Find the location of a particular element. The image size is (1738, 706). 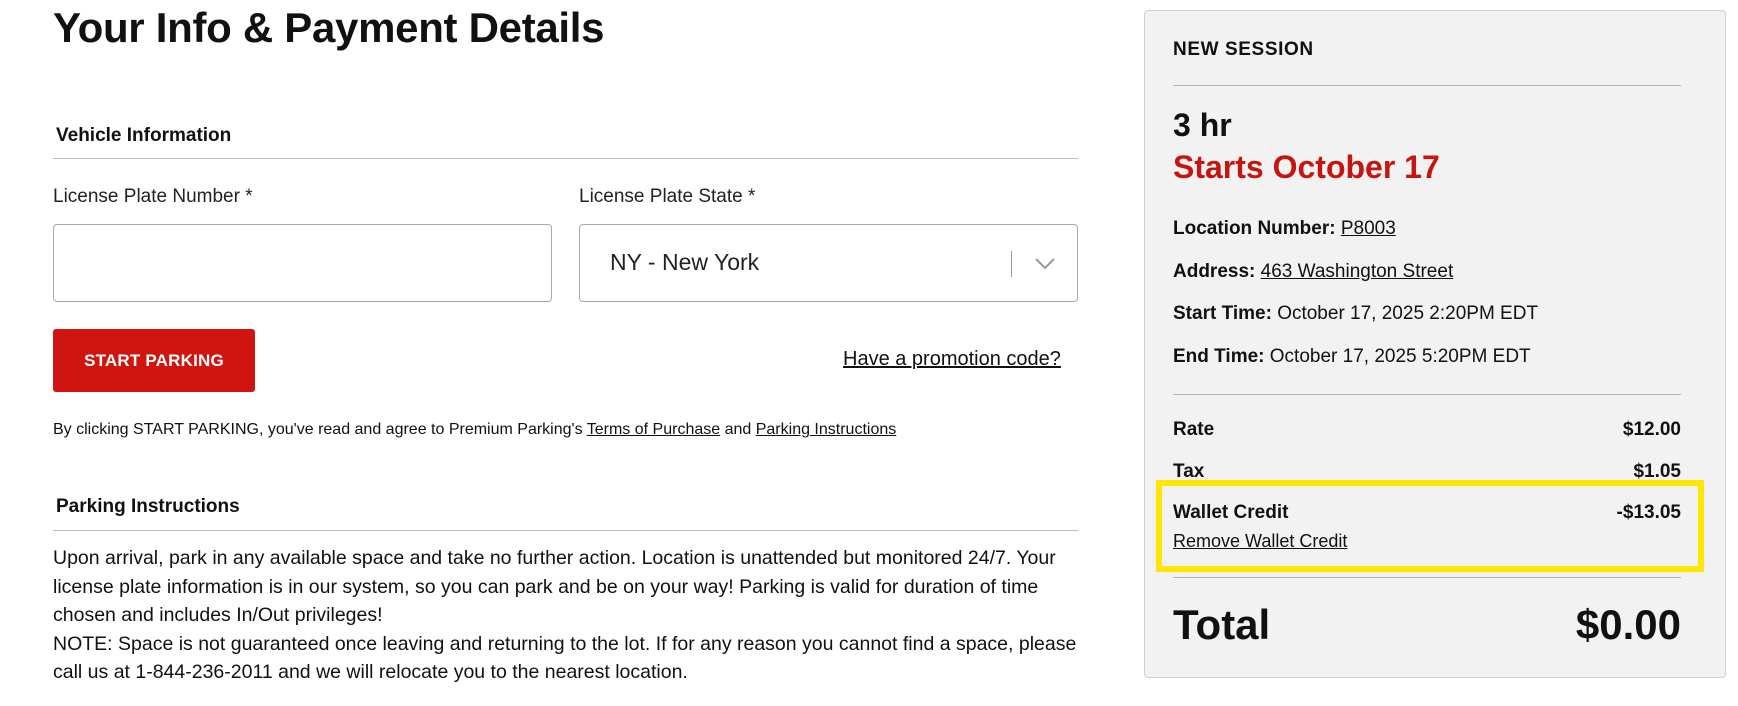

end-time-label: End Time: is located at coordinates (1219, 356).